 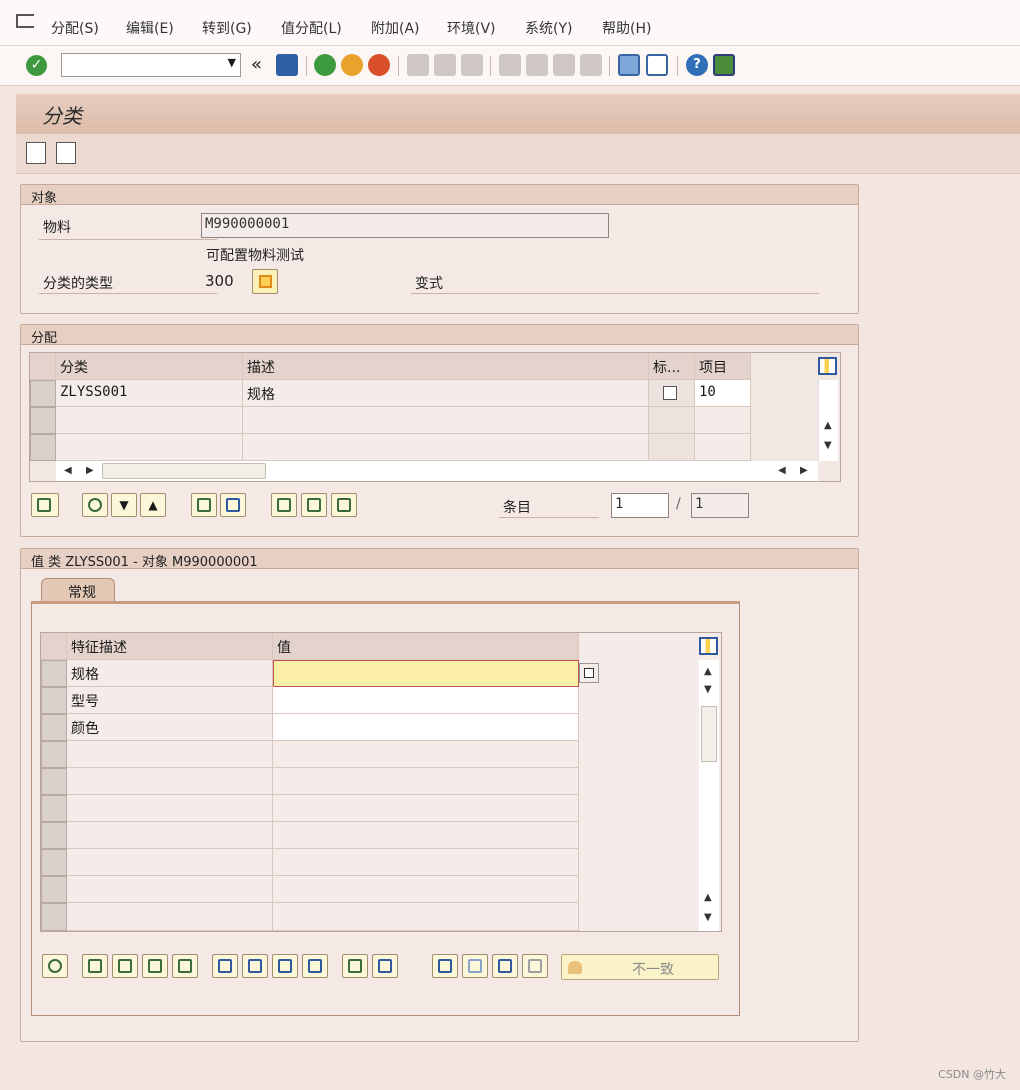 I want to click on entry-field: 1, so click(x=640, y=505).